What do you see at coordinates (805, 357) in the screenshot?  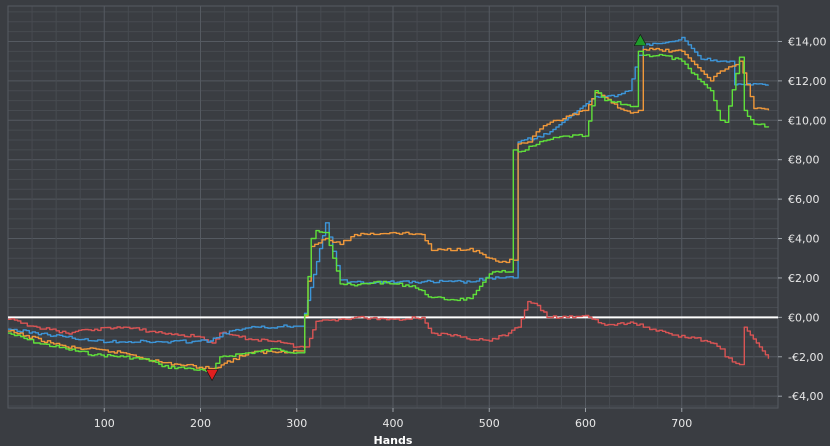 I see `y-tick-label: -€2,00` at bounding box center [805, 357].